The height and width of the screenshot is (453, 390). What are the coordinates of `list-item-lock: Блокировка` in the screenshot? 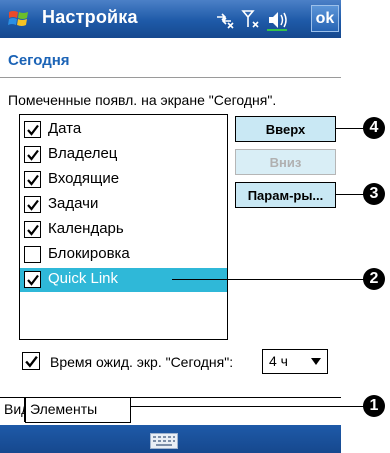 It's located at (123, 255).